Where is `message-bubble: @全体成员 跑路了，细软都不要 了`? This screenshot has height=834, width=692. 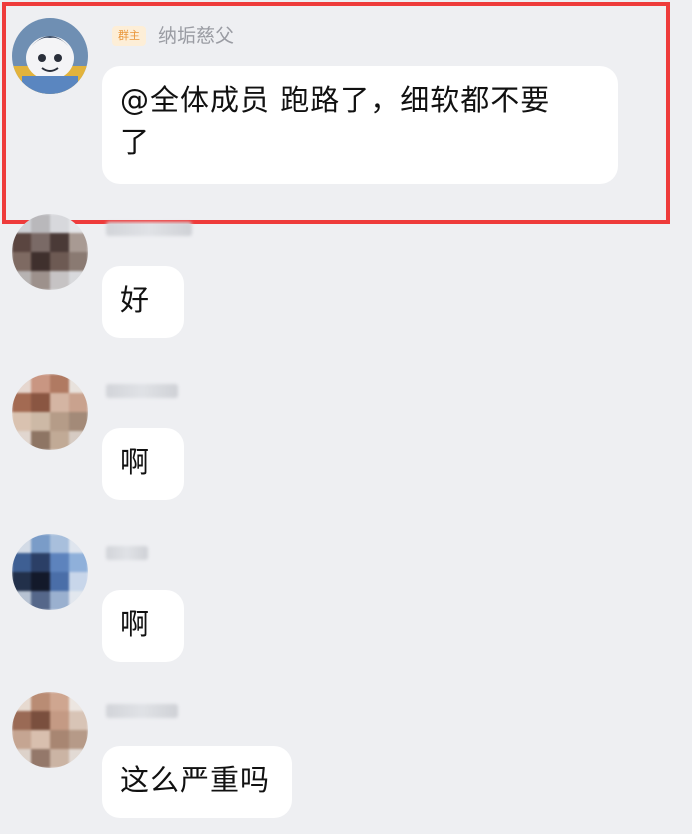 message-bubble: @全体成员 跑路了，细软都不要 了 is located at coordinates (360, 125).